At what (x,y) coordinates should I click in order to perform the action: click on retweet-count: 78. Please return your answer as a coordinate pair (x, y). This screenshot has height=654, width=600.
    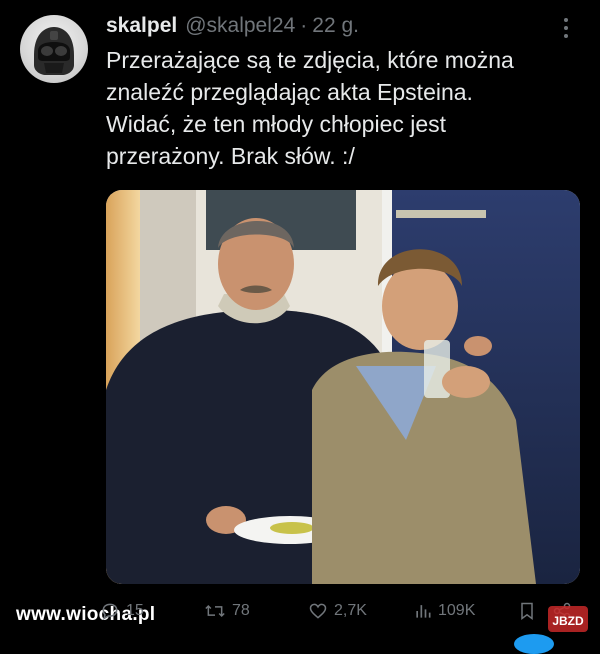
    Looking at the image, I should click on (241, 610).